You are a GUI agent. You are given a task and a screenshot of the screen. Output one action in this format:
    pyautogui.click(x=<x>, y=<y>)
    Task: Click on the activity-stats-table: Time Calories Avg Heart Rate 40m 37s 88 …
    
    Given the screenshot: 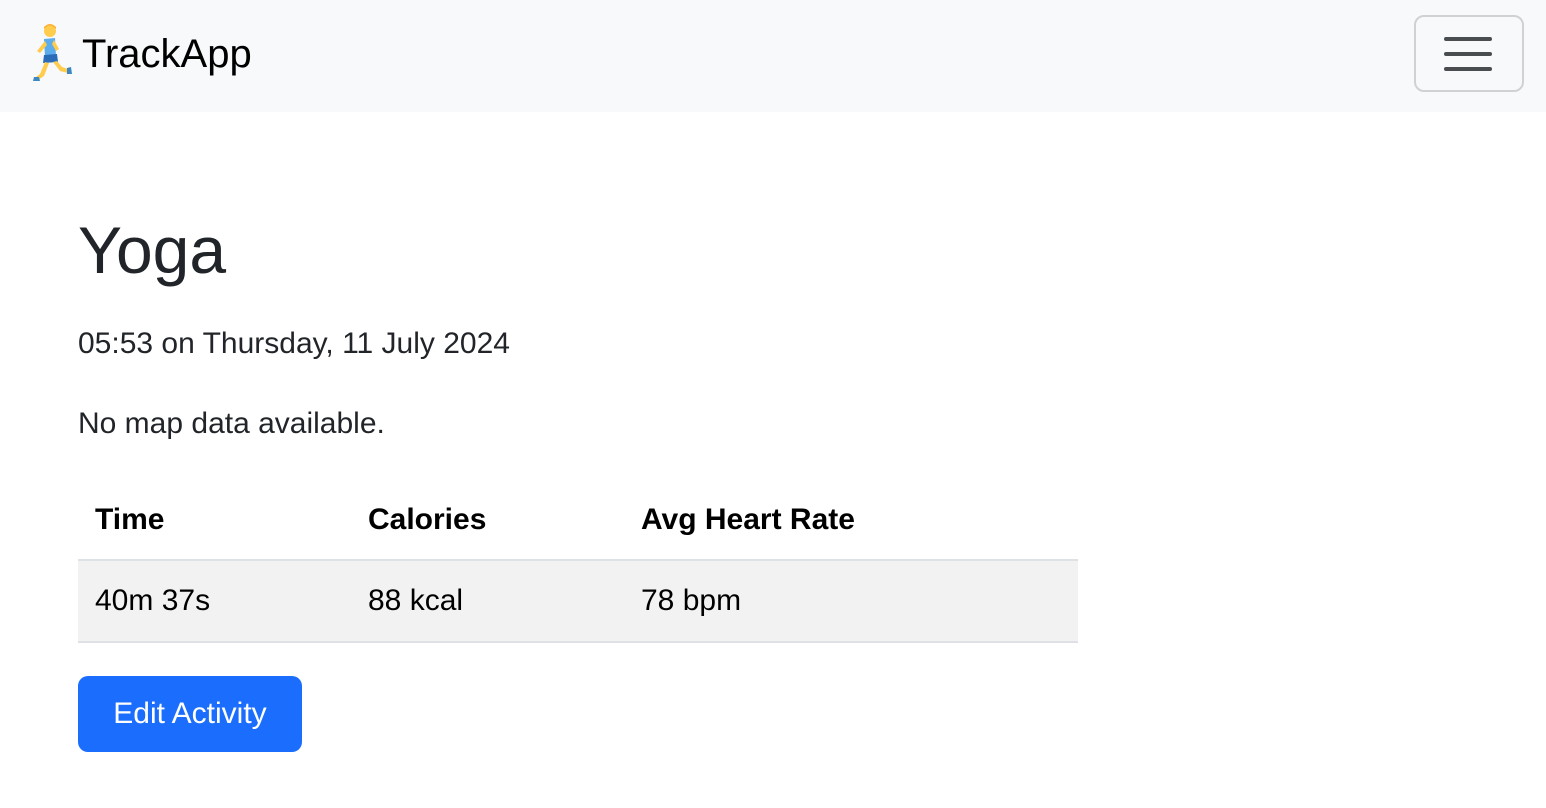 What is the action you would take?
    pyautogui.click(x=578, y=562)
    